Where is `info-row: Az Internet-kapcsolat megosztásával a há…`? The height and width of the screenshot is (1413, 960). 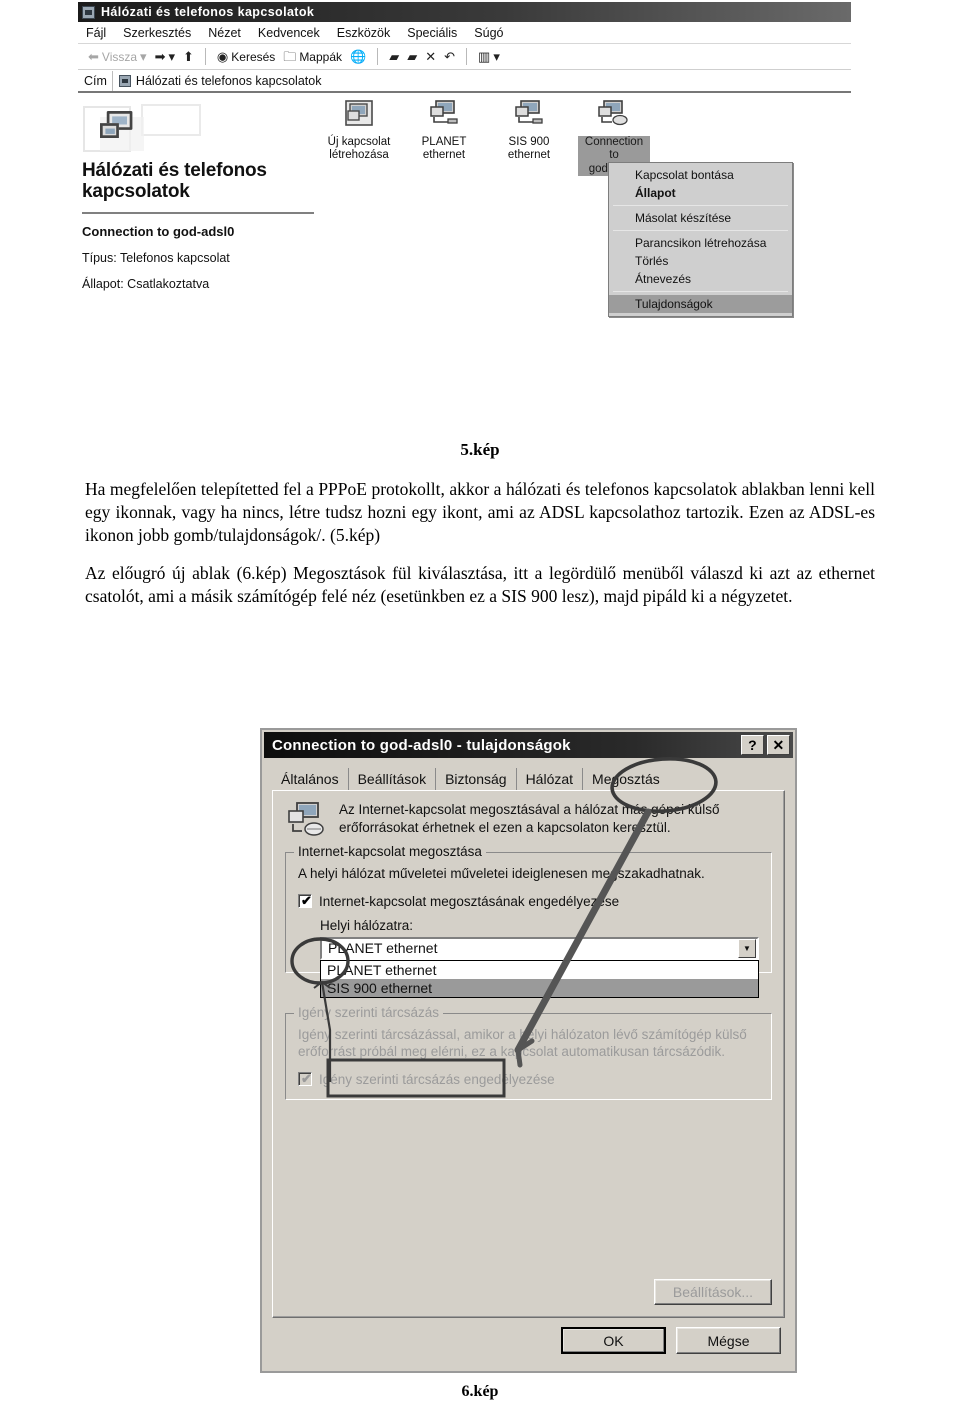 info-row: Az Internet-kapcsolat megosztásával a há… is located at coordinates (528, 821).